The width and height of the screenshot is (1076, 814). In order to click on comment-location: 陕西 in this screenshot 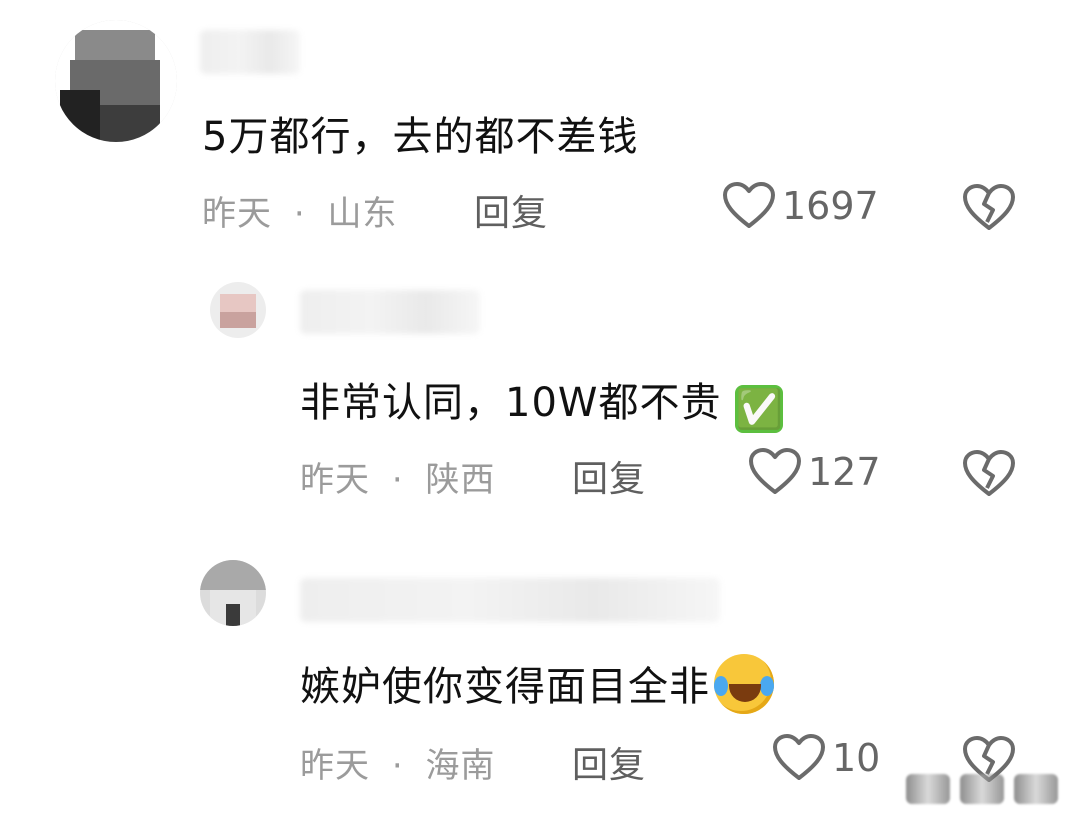, I will do `click(460, 480)`.